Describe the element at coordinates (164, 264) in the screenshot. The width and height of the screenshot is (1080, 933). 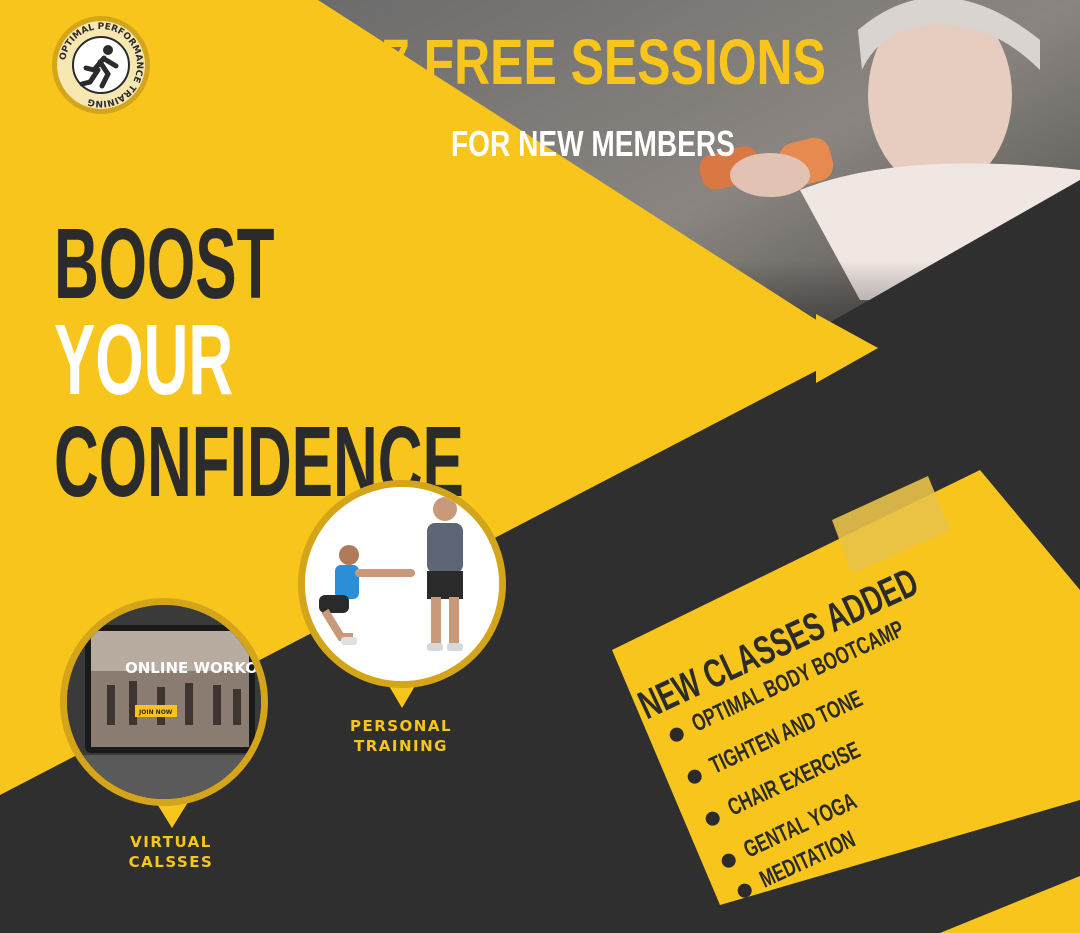
I see `headline-line-1: BOOST` at that location.